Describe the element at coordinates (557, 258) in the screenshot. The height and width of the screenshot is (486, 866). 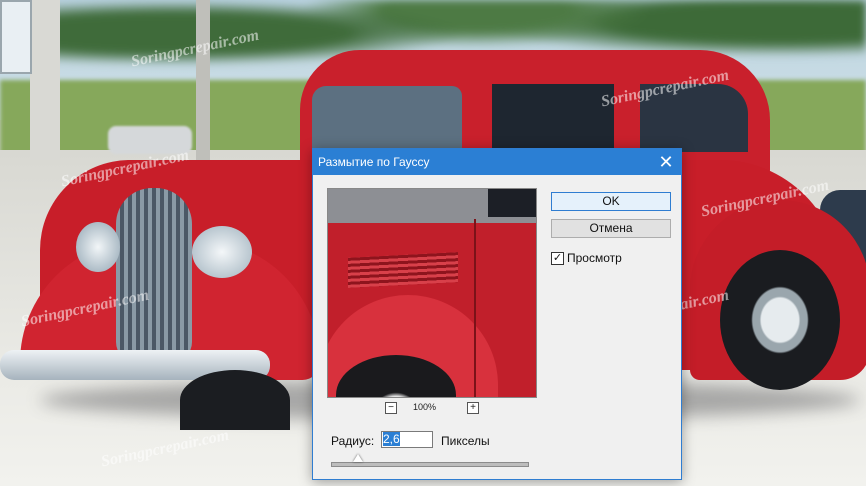
I see `checkmark-icon: ✓` at that location.